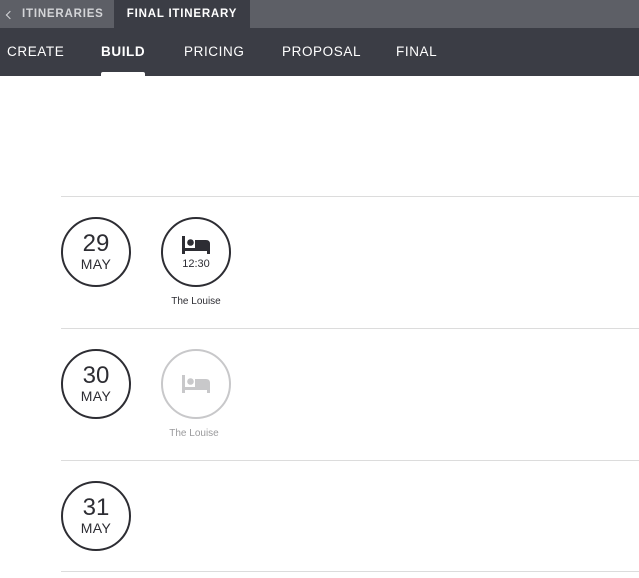  I want to click on accommodation-stay-button, so click(196, 384).